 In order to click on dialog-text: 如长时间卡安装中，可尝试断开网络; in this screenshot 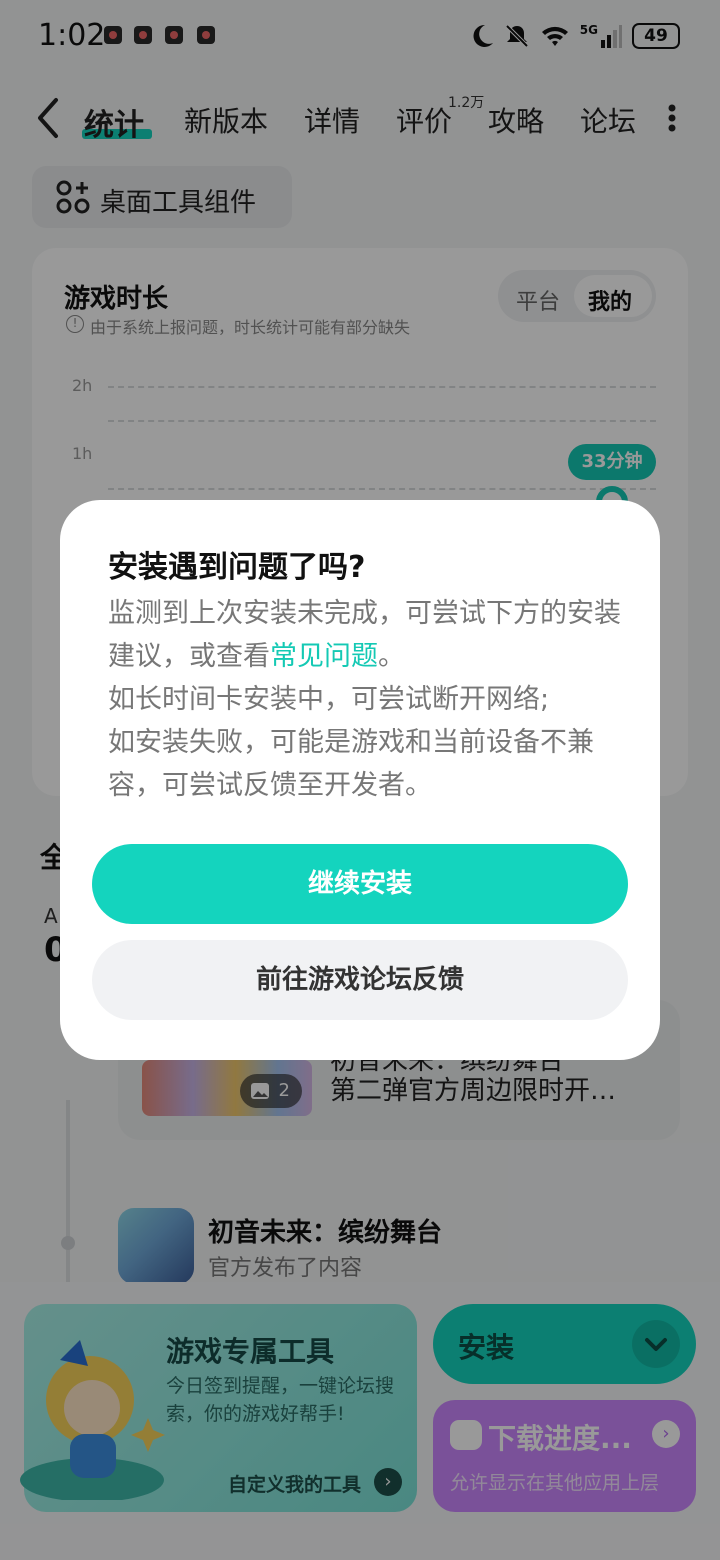, I will do `click(329, 699)`.